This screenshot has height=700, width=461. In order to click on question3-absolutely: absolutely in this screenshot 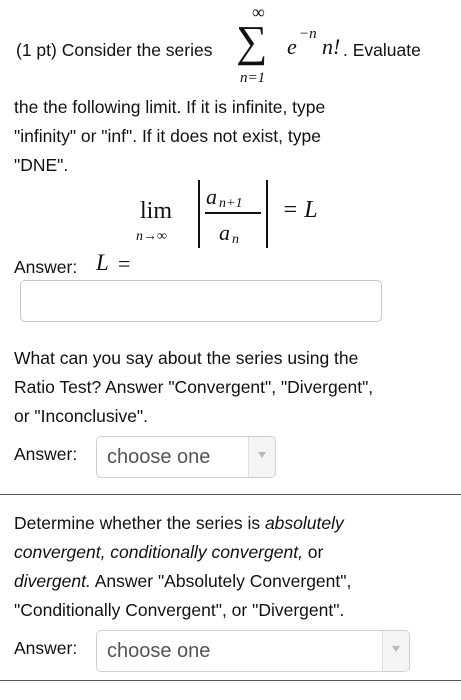, I will do `click(304, 523)`.